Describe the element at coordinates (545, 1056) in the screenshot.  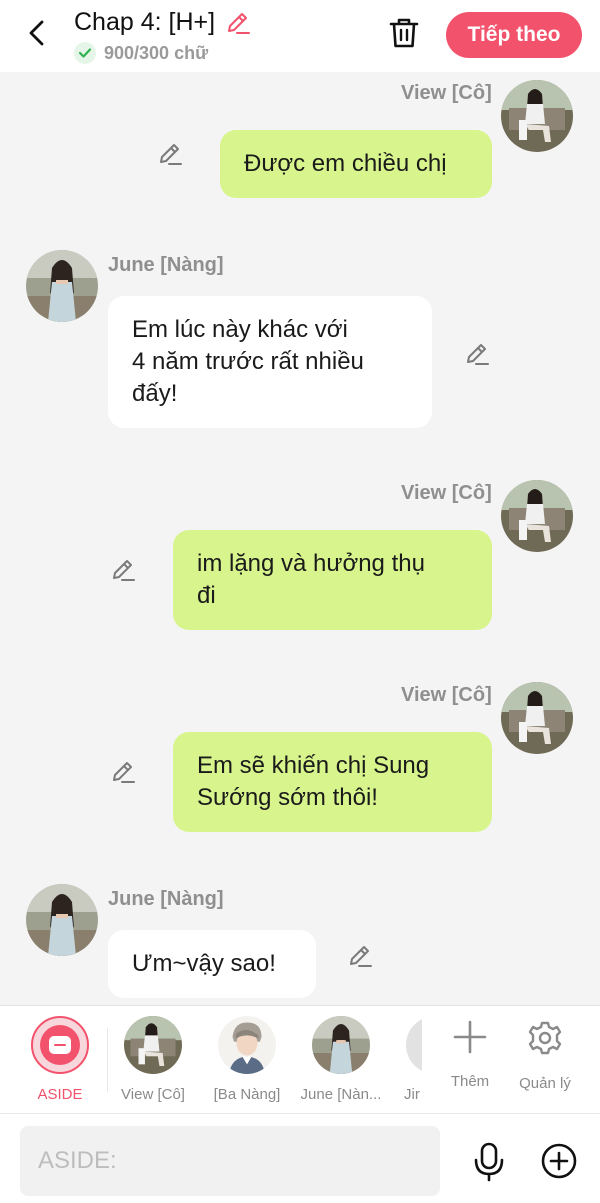
I see `manage-button: Quản lý` at that location.